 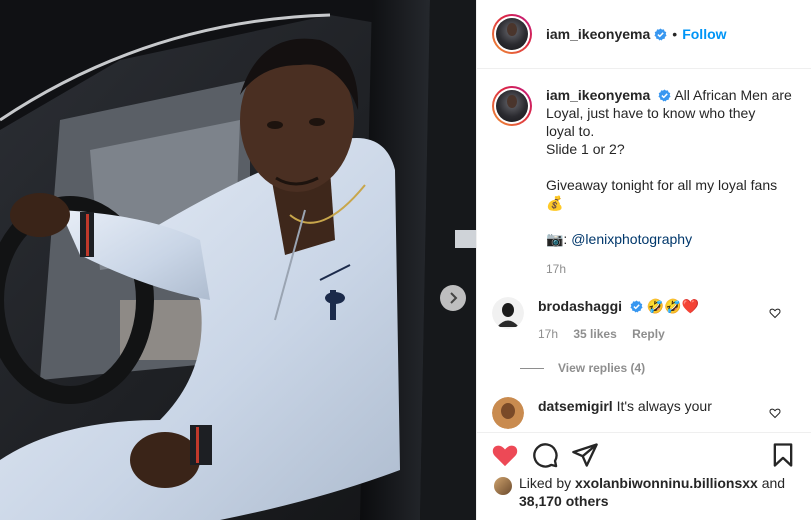 What do you see at coordinates (704, 34) in the screenshot?
I see `follow-button: Follow` at bounding box center [704, 34].